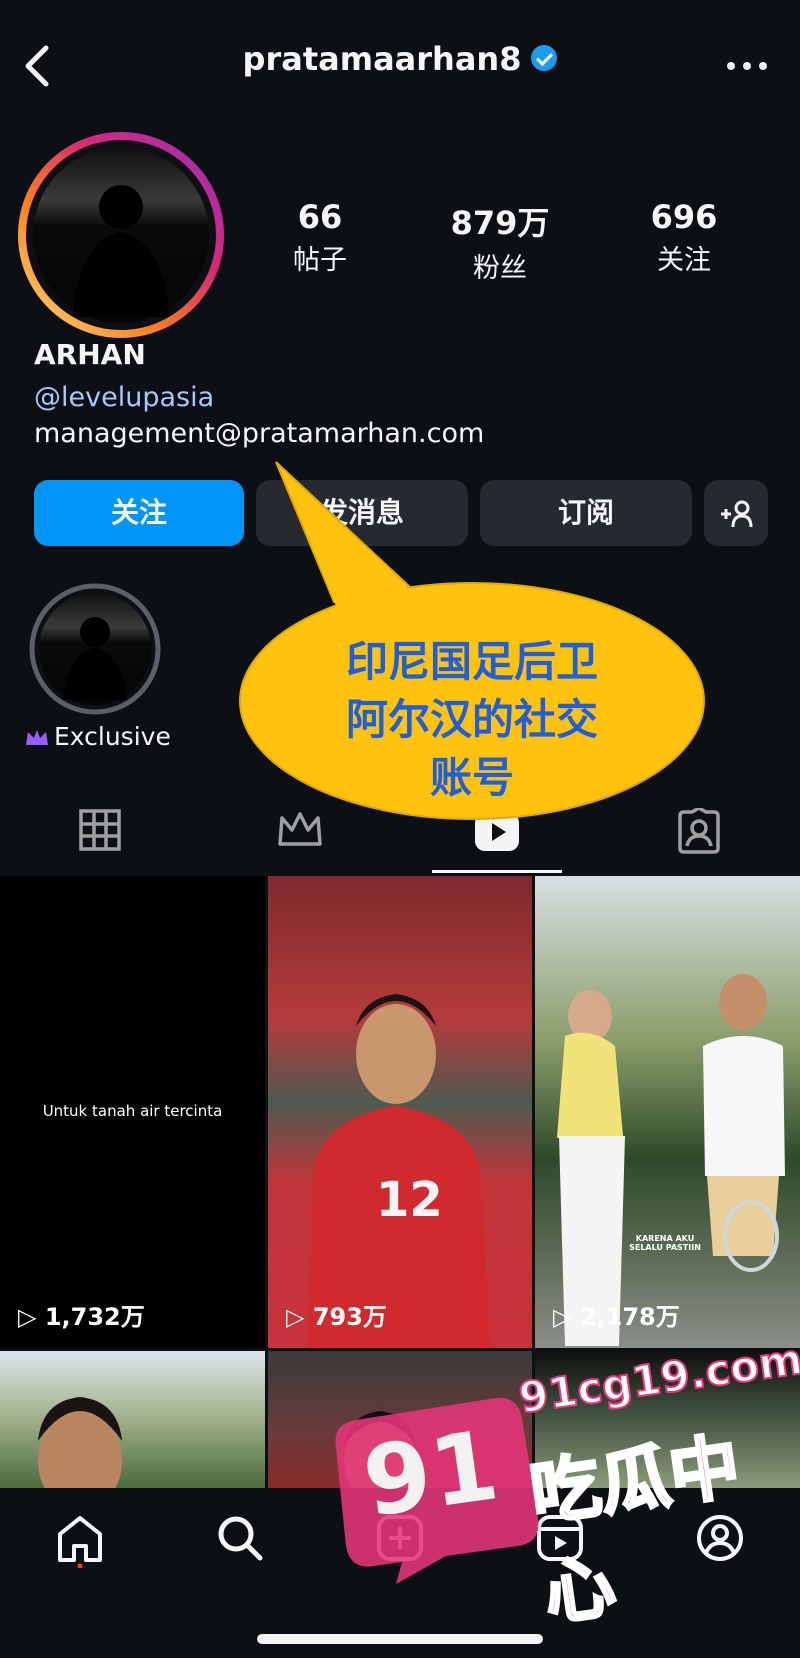  Describe the element at coordinates (684, 260) in the screenshot. I see `stat-label: 关注` at that location.